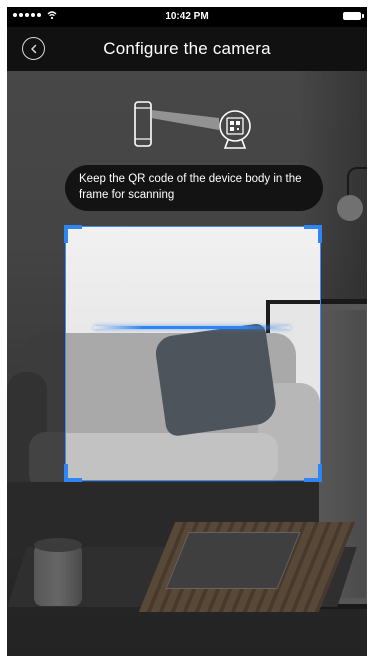 This screenshot has height=663, width=374. I want to click on frame-corner-top-left, so click(73, 234).